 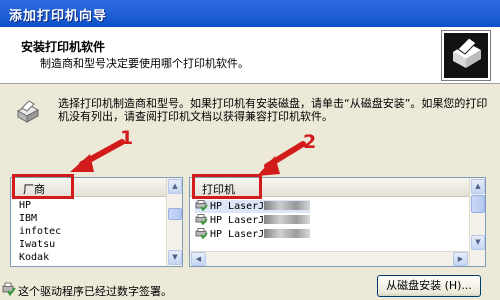 I want to click on window-title: 添加打印机向导, so click(x=58, y=16).